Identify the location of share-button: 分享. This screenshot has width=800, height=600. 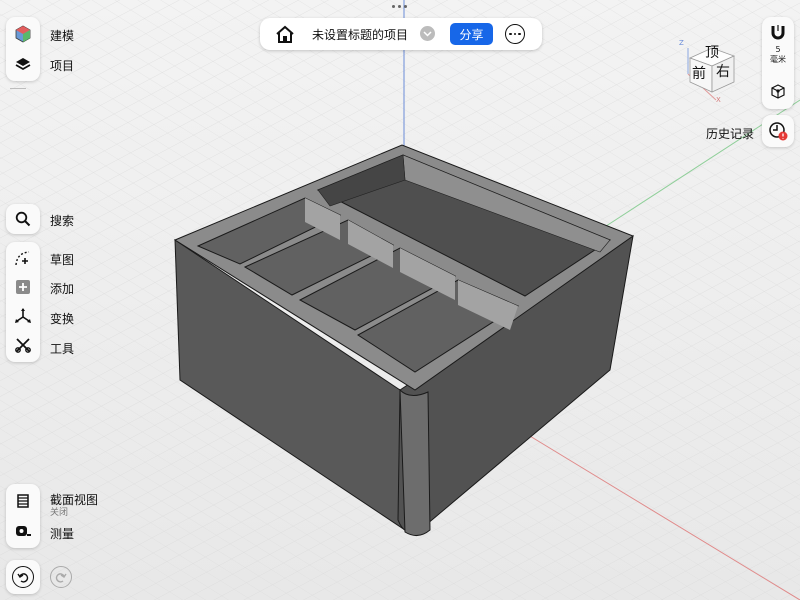
(471, 34).